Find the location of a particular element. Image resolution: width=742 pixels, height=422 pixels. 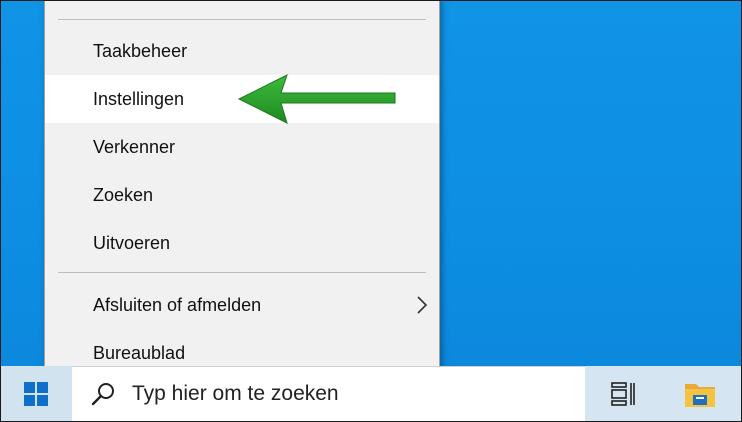

file-explorer-button is located at coordinates (700, 394).